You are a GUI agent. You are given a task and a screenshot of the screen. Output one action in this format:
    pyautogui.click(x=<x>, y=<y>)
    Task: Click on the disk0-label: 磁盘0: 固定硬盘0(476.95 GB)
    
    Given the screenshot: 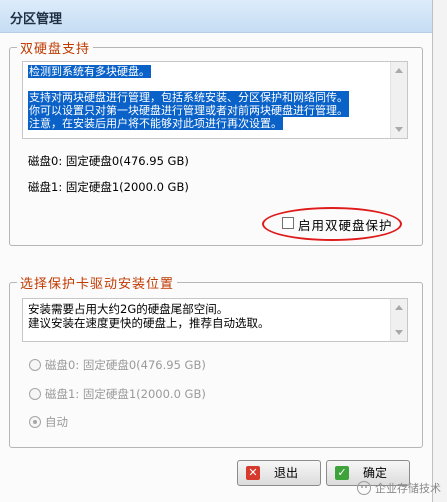 What is the action you would take?
    pyautogui.click(x=108, y=161)
    